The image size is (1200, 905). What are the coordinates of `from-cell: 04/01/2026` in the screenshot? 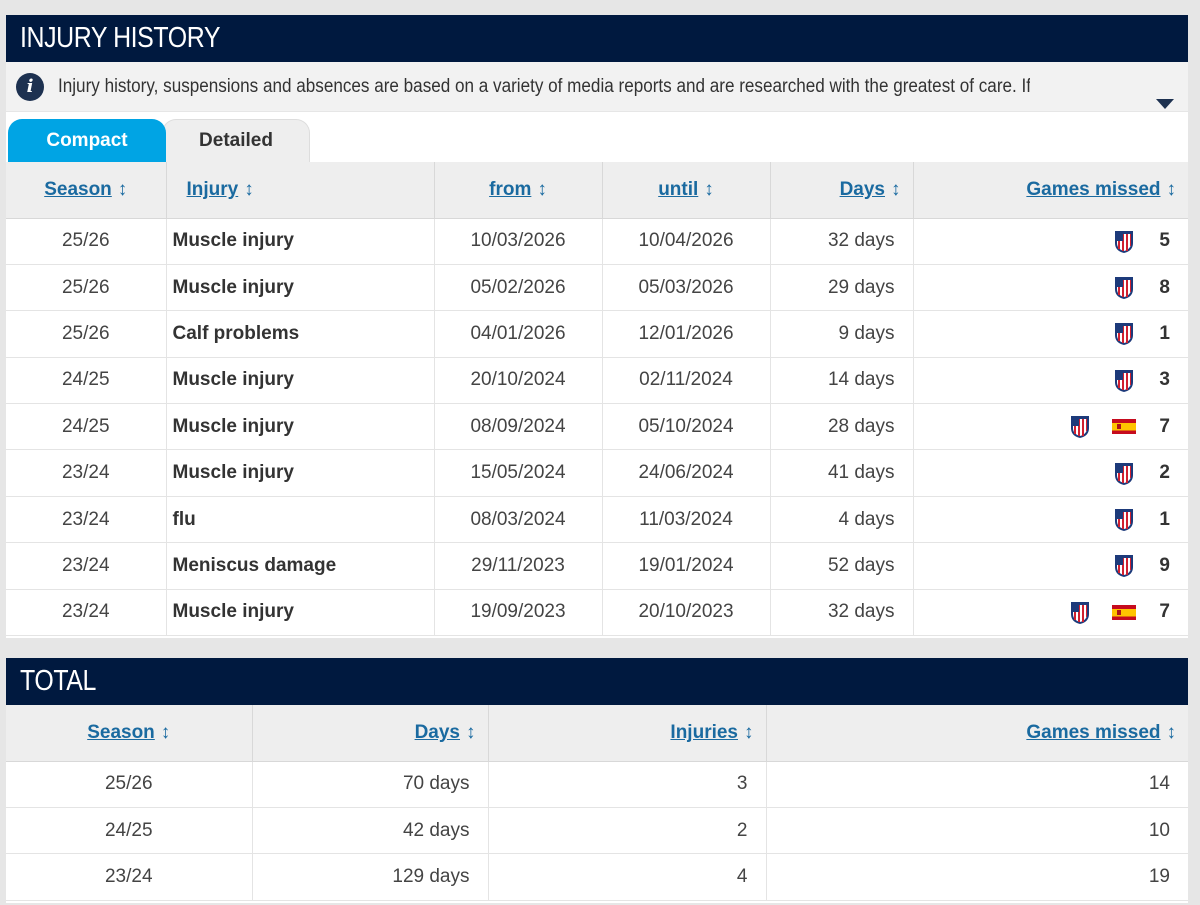 It's located at (518, 334).